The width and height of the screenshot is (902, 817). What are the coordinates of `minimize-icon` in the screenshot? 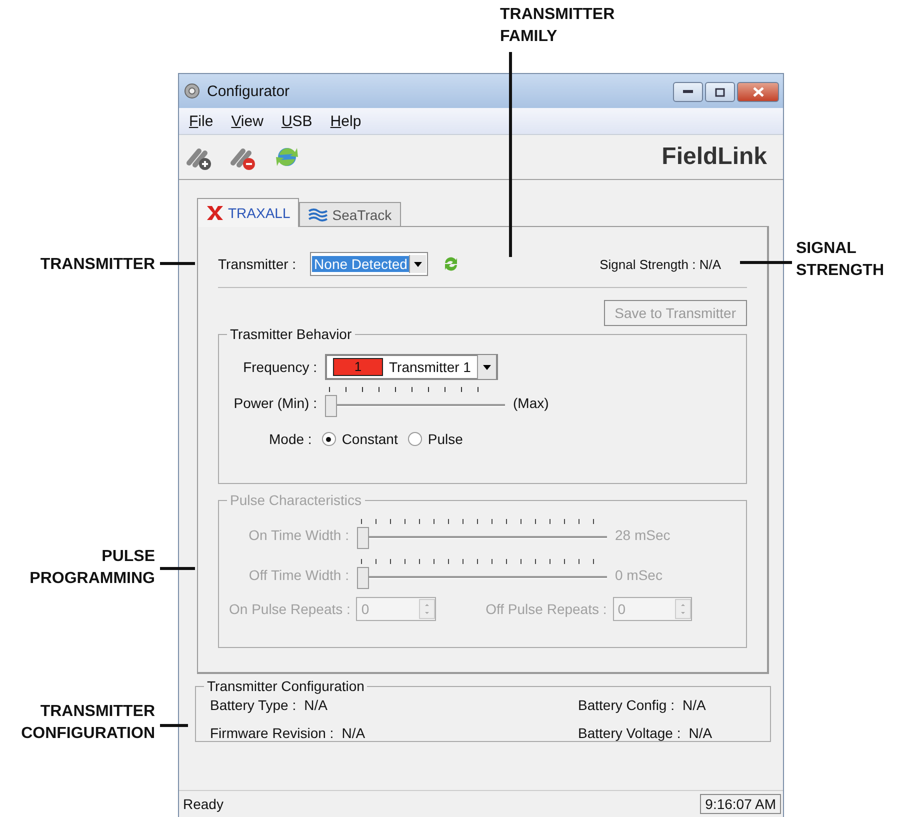 It's located at (688, 92).